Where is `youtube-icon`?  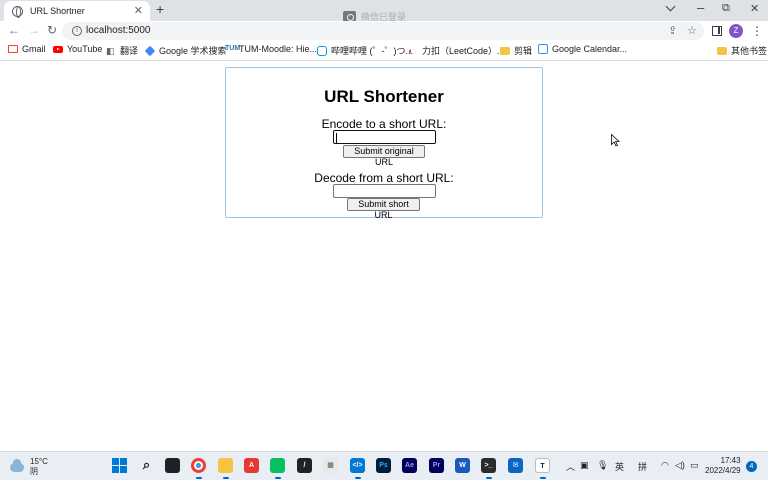
youtube-icon is located at coordinates (58, 49).